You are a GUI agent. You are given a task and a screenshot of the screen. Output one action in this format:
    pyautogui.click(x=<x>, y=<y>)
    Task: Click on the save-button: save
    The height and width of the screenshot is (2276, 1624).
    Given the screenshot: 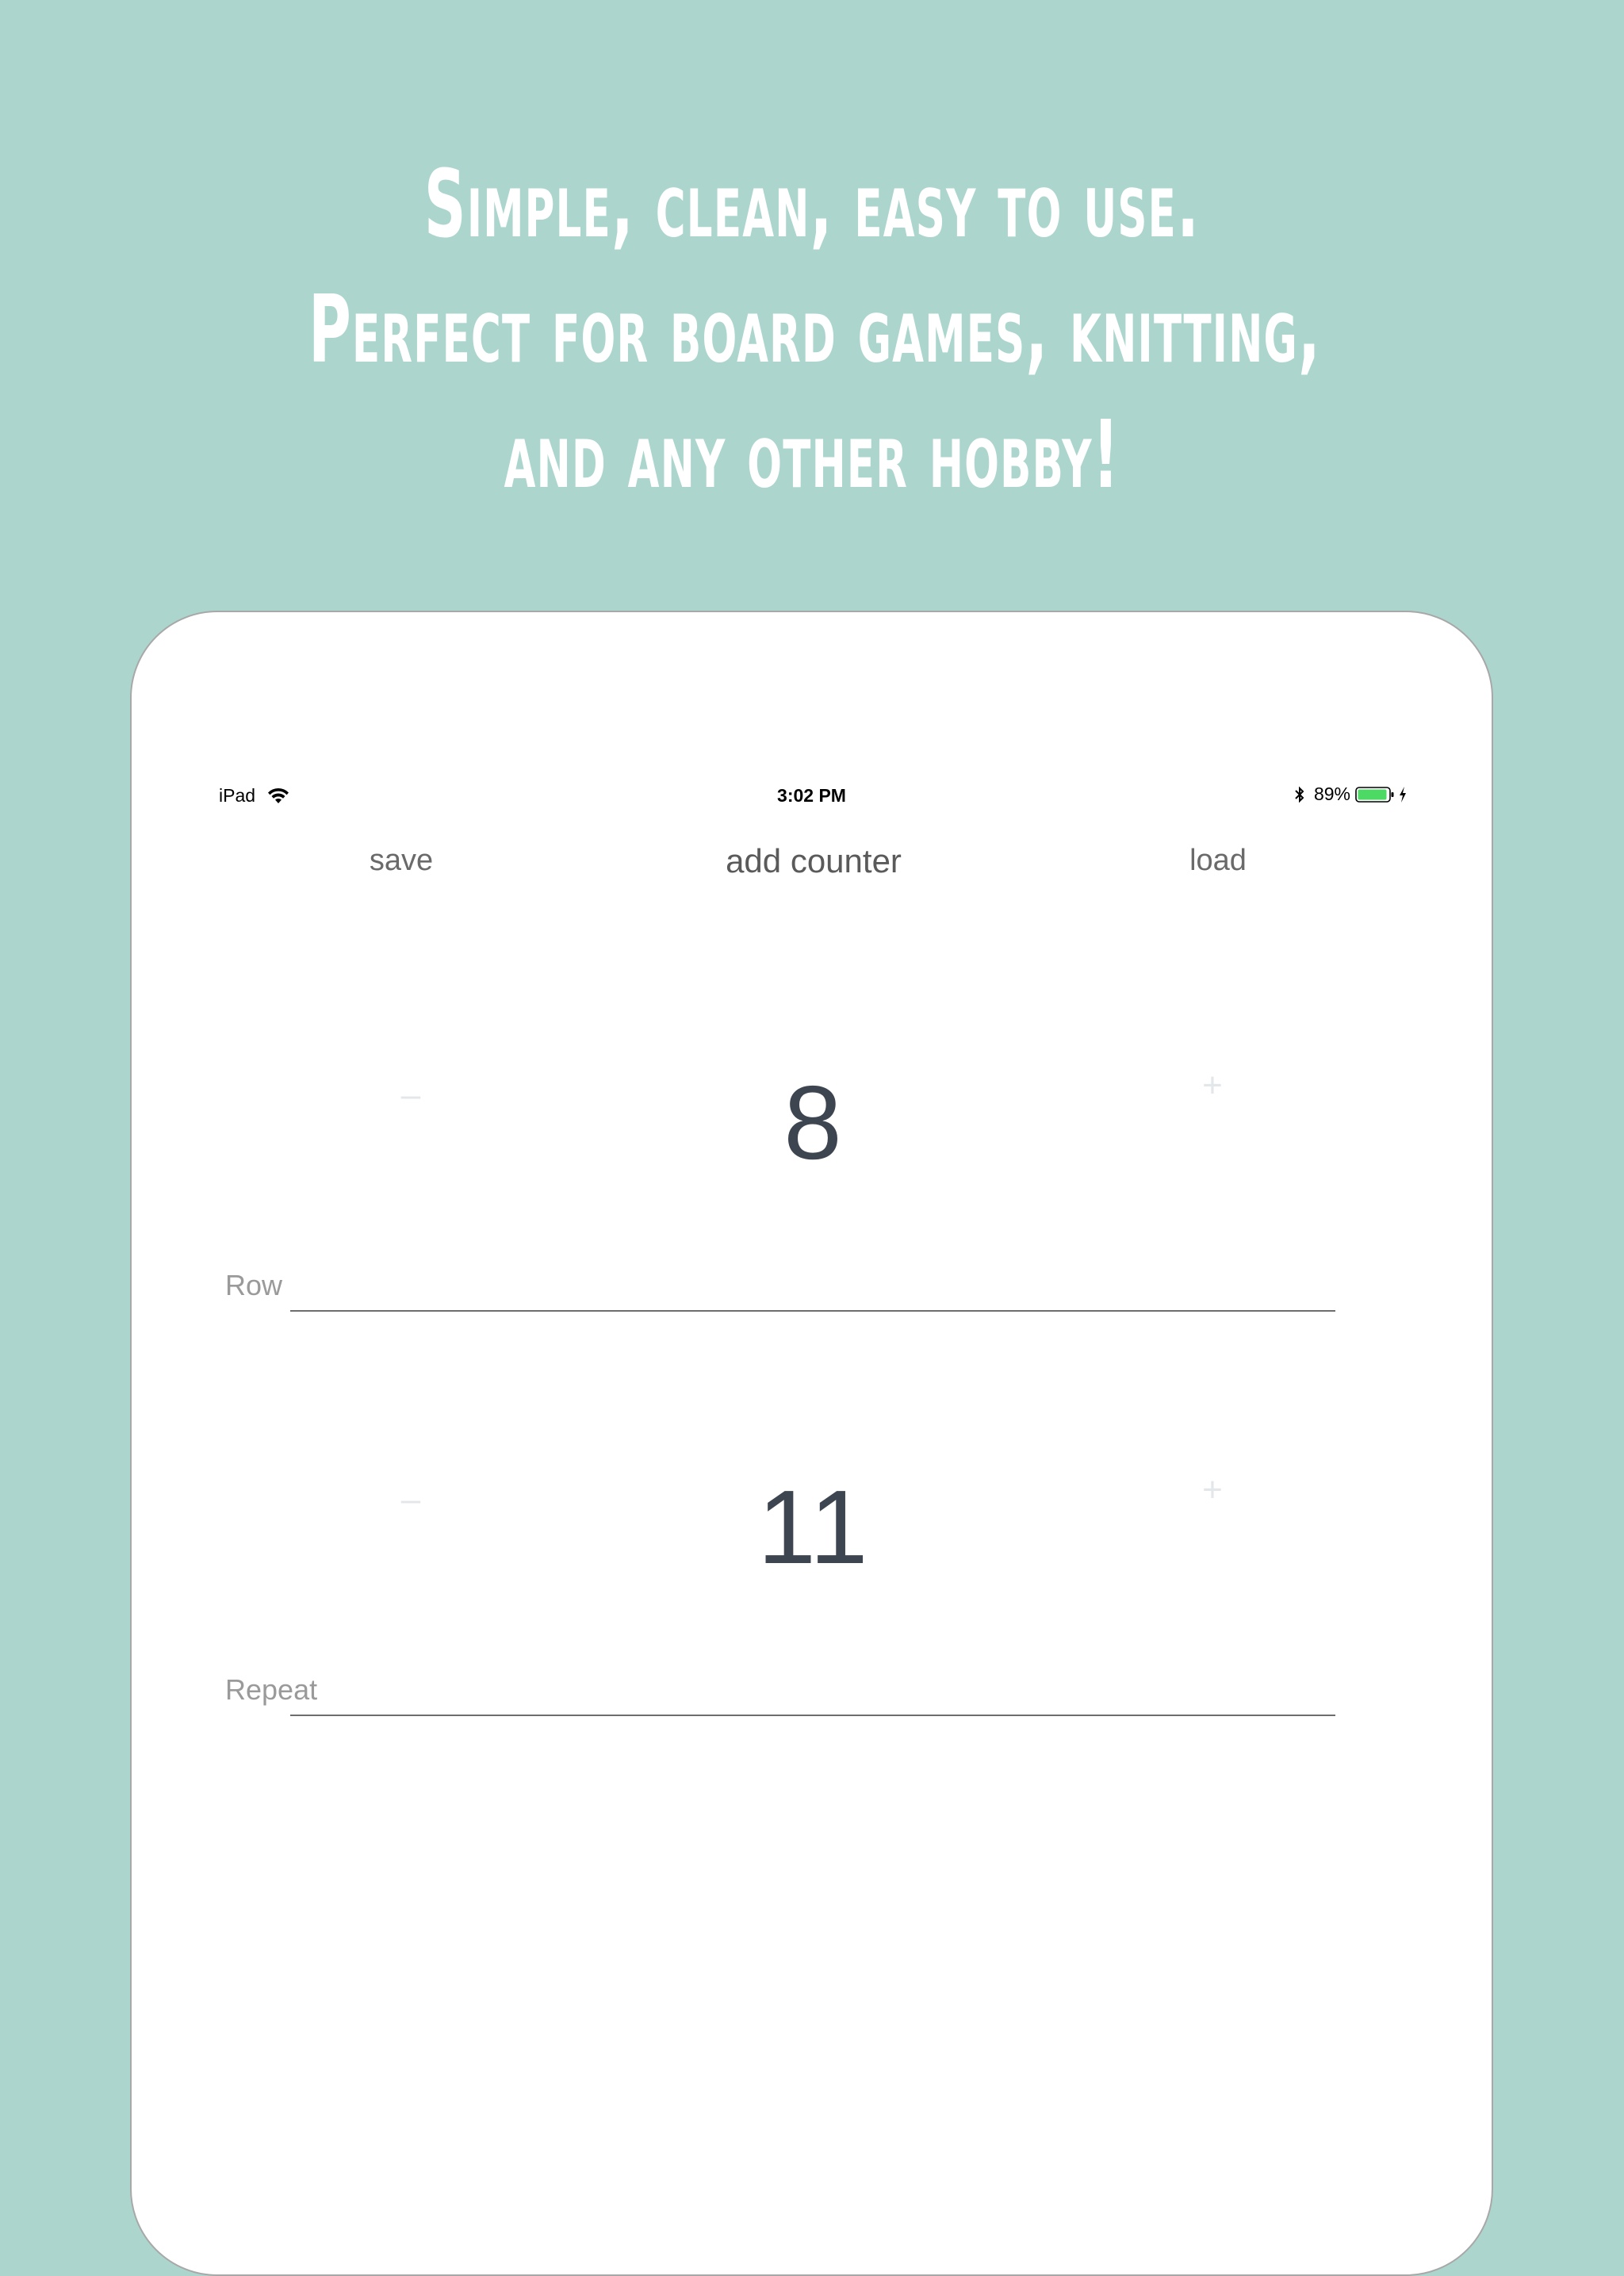 What is the action you would take?
    pyautogui.click(x=401, y=861)
    